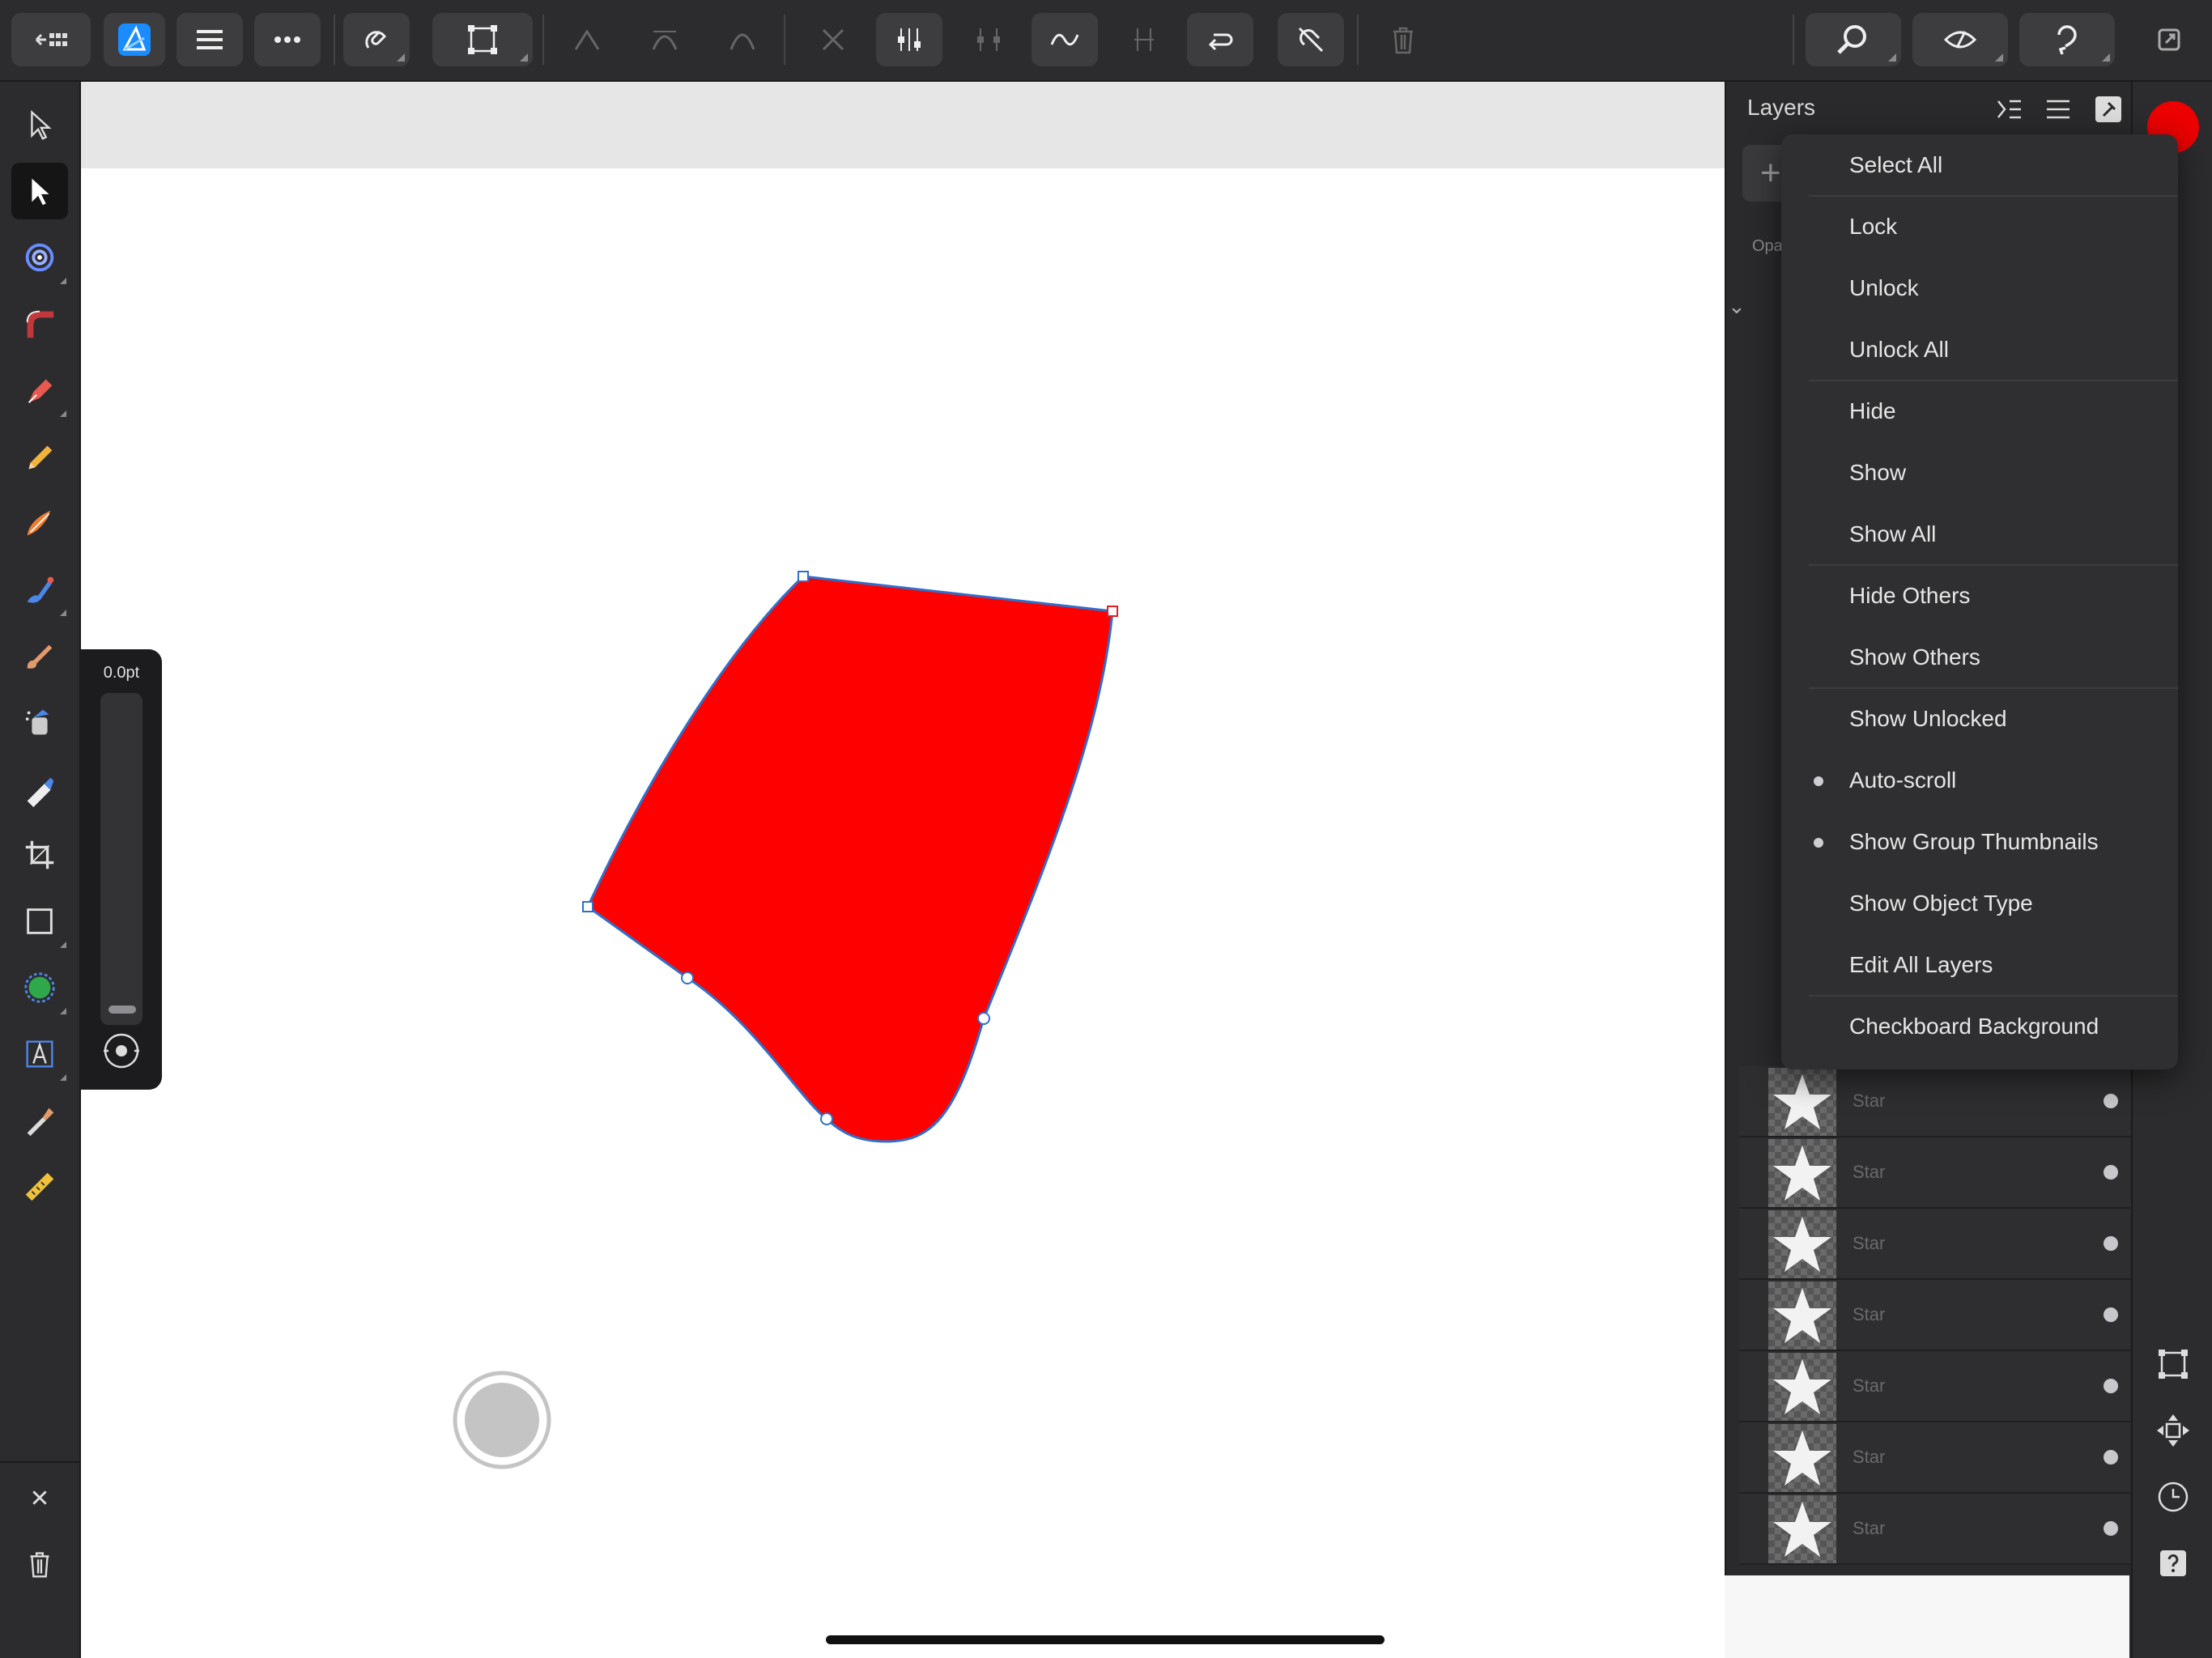  Describe the element at coordinates (1941, 903) in the screenshot. I see `menu-item-label: Show Object Type` at that location.